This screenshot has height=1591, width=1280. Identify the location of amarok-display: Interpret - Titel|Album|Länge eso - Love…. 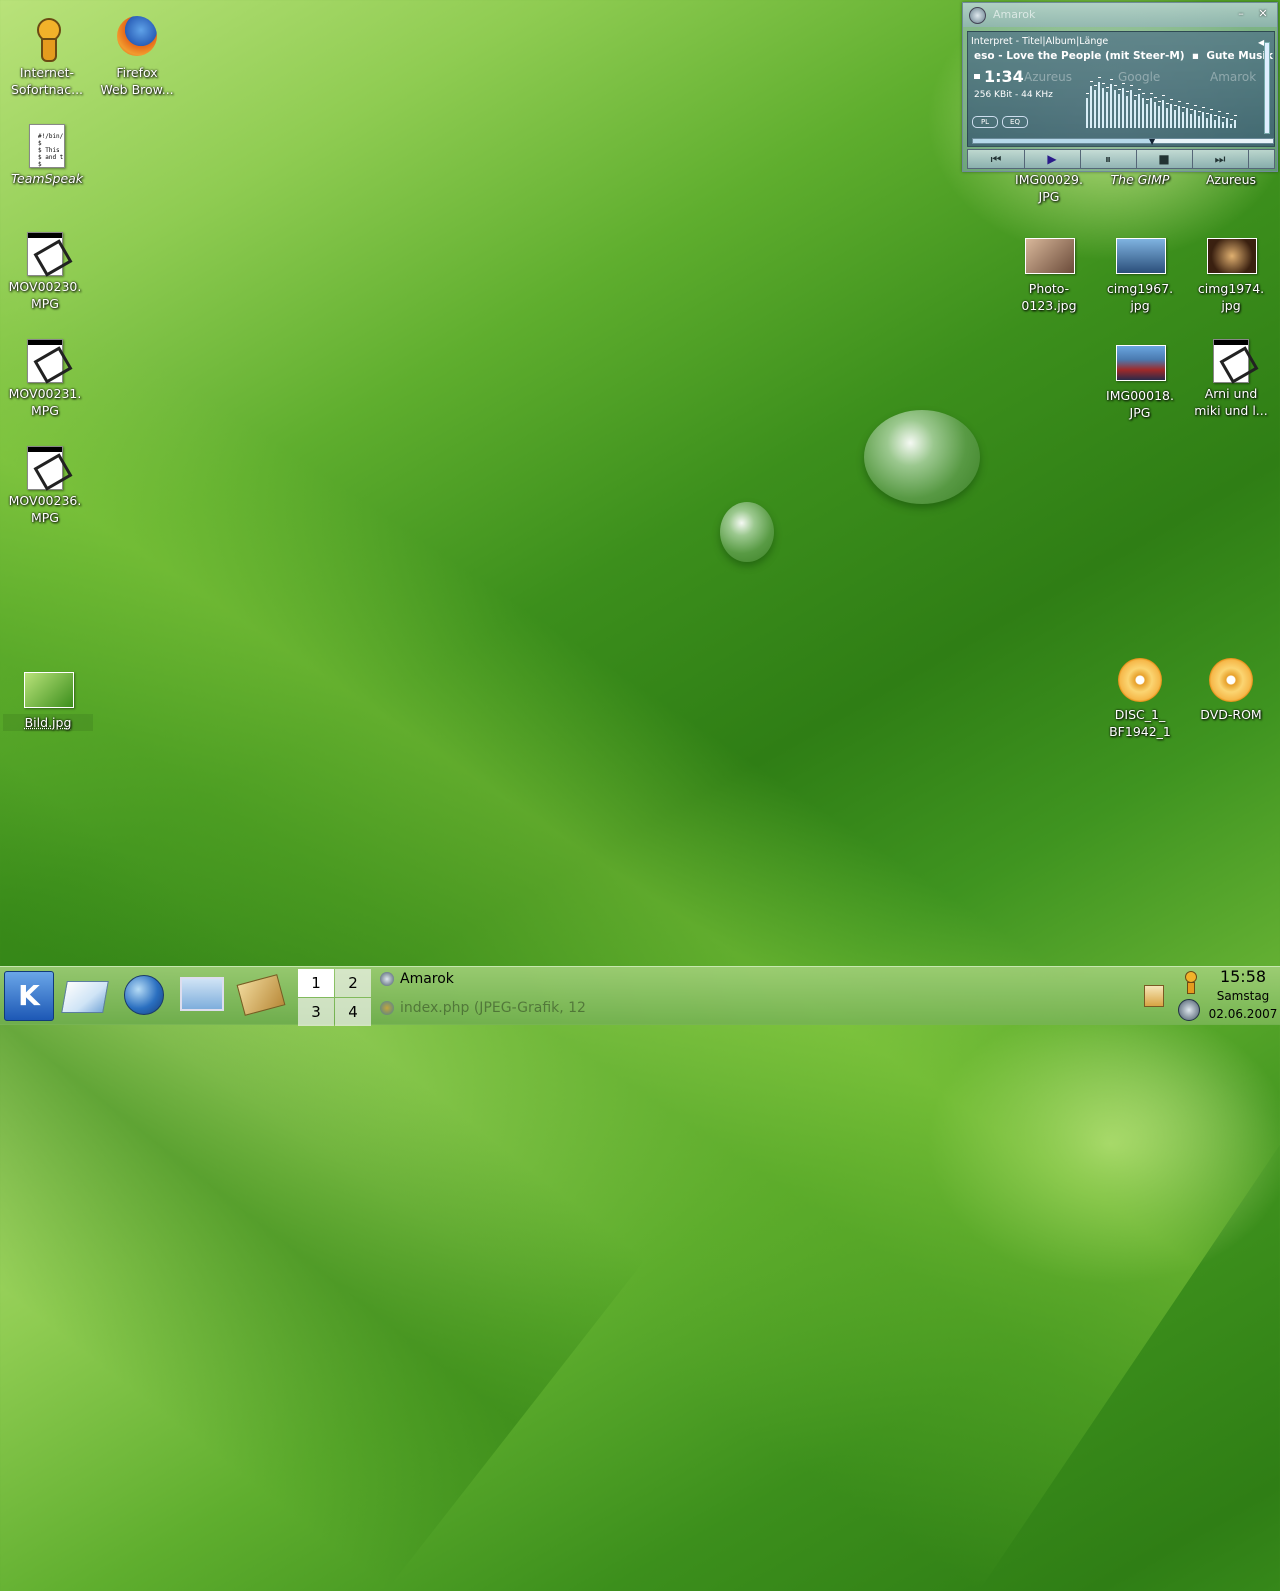
(1121, 89).